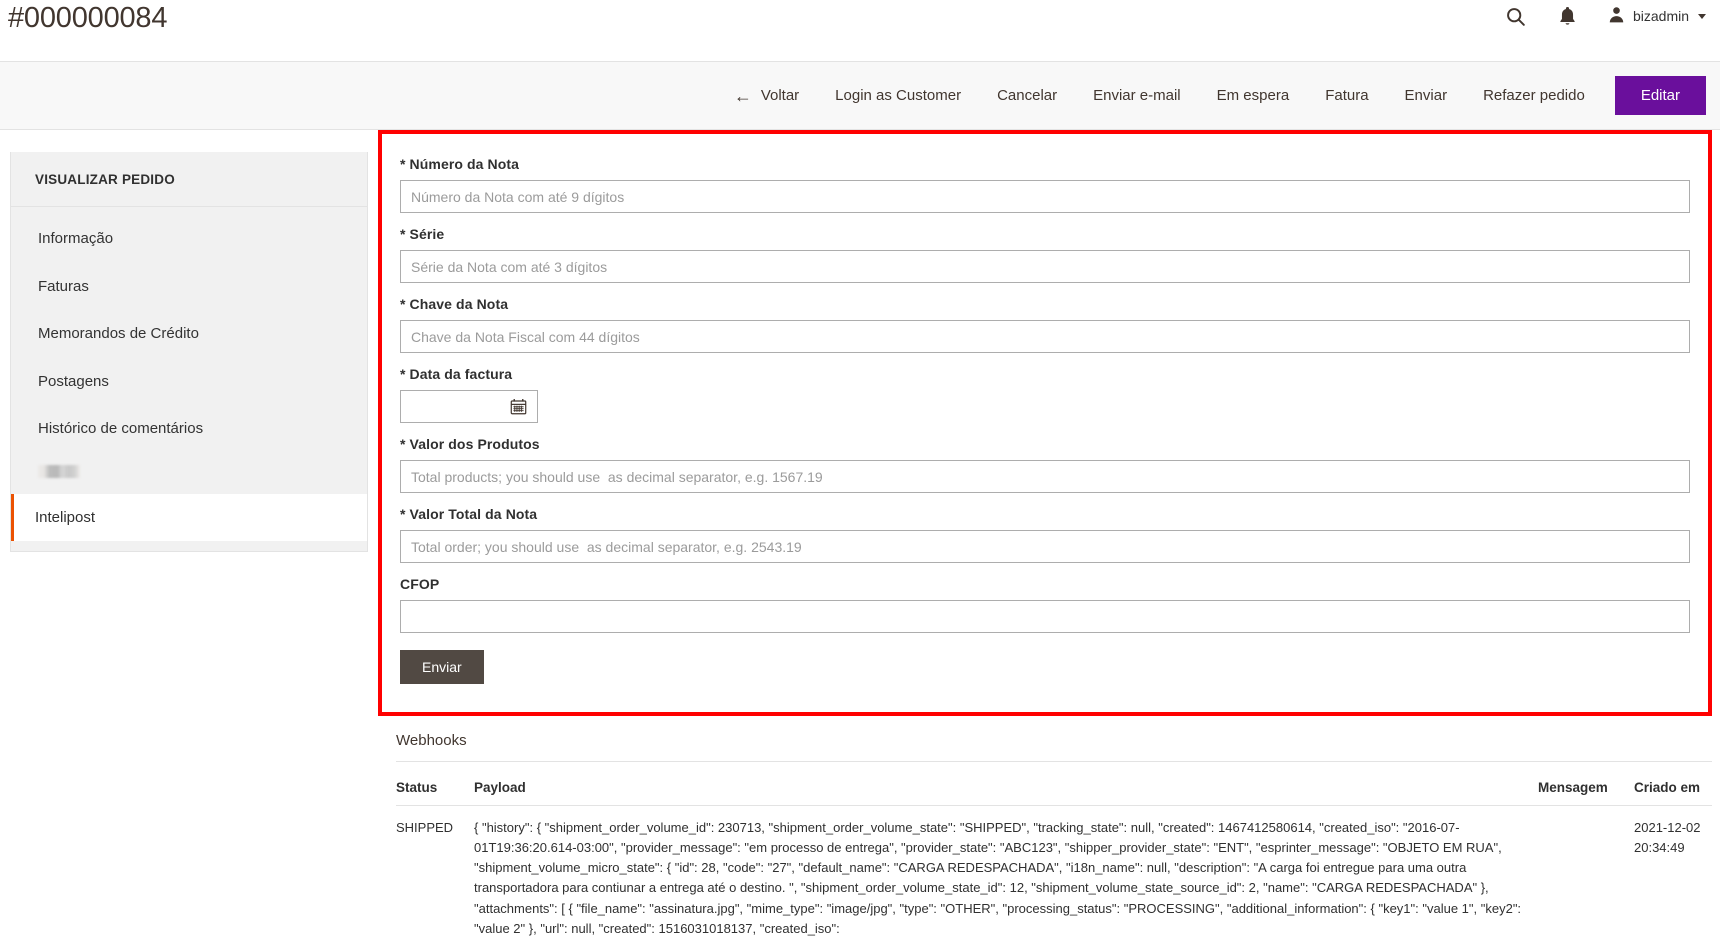  What do you see at coordinates (1660, 95) in the screenshot?
I see `edit-button: Editar` at bounding box center [1660, 95].